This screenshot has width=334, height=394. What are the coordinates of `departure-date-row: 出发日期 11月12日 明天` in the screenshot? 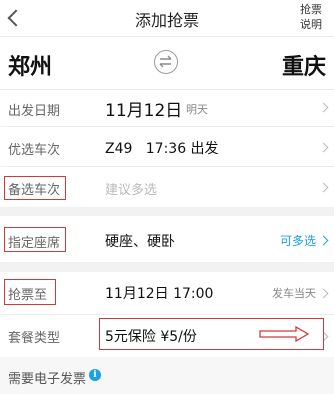 It's located at (167, 108).